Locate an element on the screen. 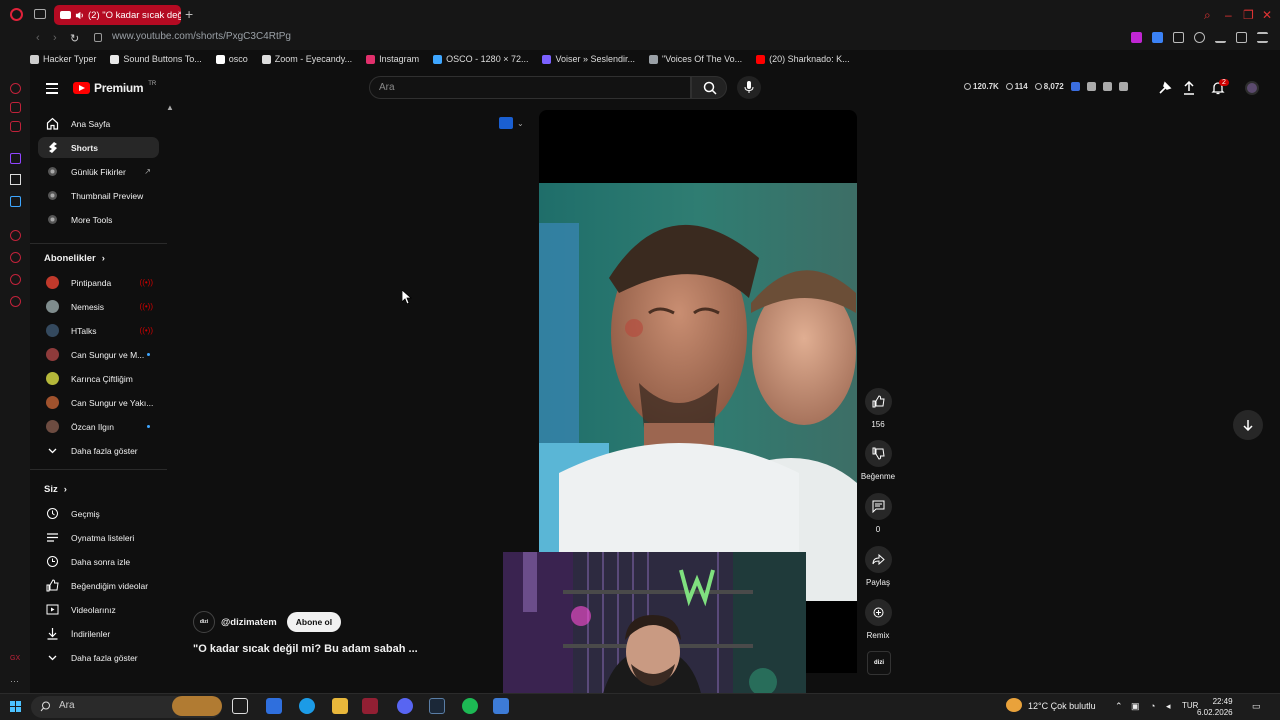 The height and width of the screenshot is (720, 1280). remix-action: Remix is located at coordinates (878, 619).